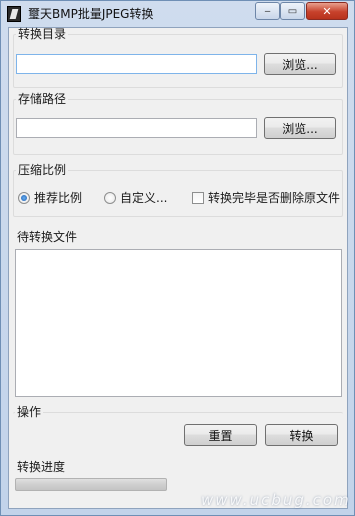 The width and height of the screenshot is (355, 516). I want to click on source-dir-label: 转换目录, so click(42, 34).